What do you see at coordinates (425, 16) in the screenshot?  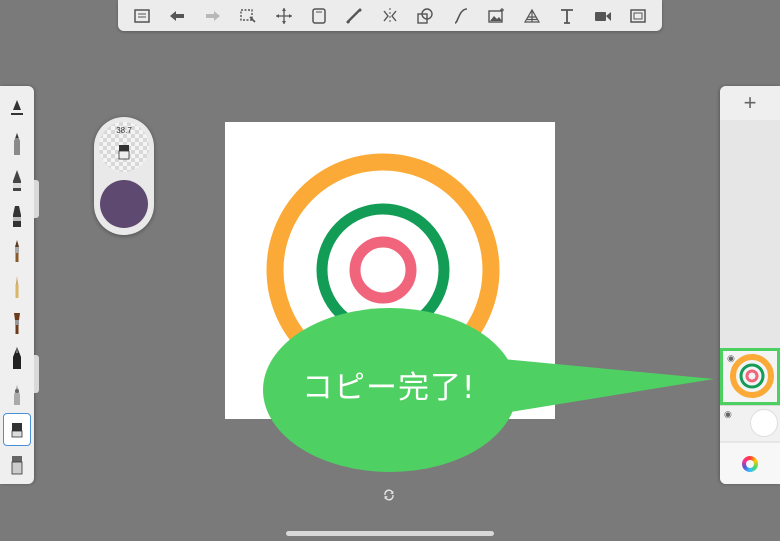 I see `shape-icon` at bounding box center [425, 16].